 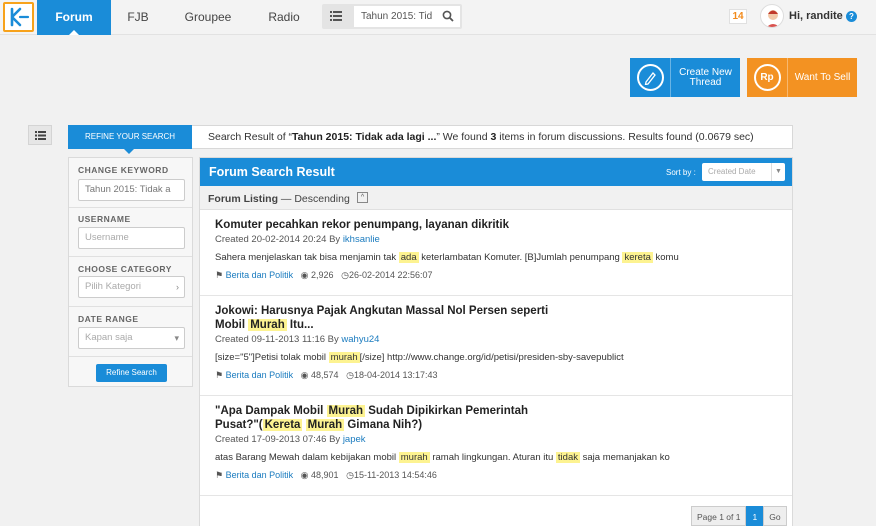 I want to click on kaskus-logo, so click(x=18, y=17).